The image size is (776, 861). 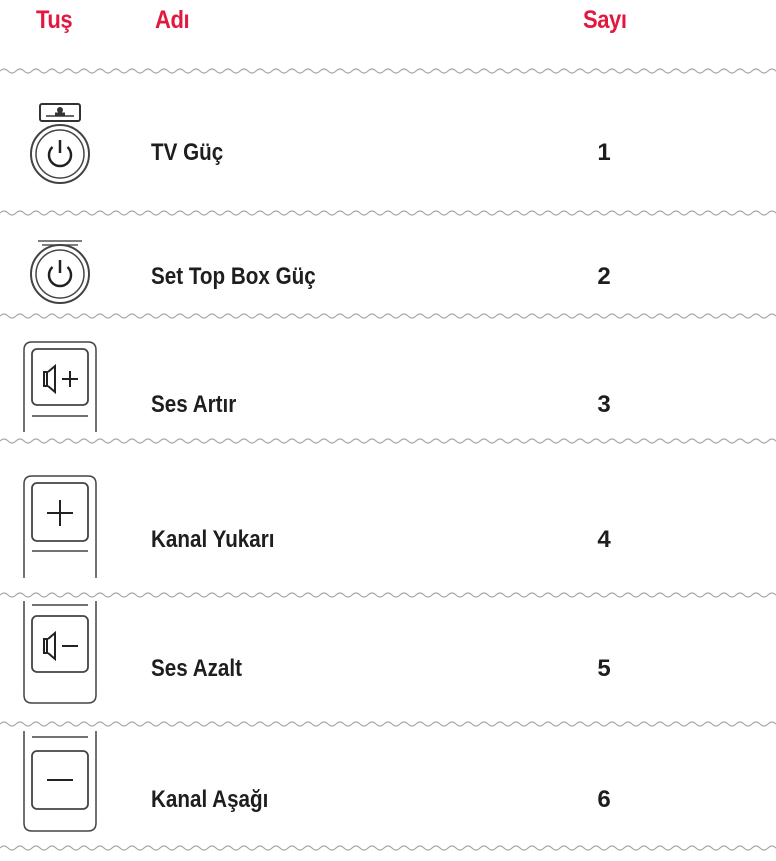 I want to click on volume-down-icon, so click(x=60, y=652).